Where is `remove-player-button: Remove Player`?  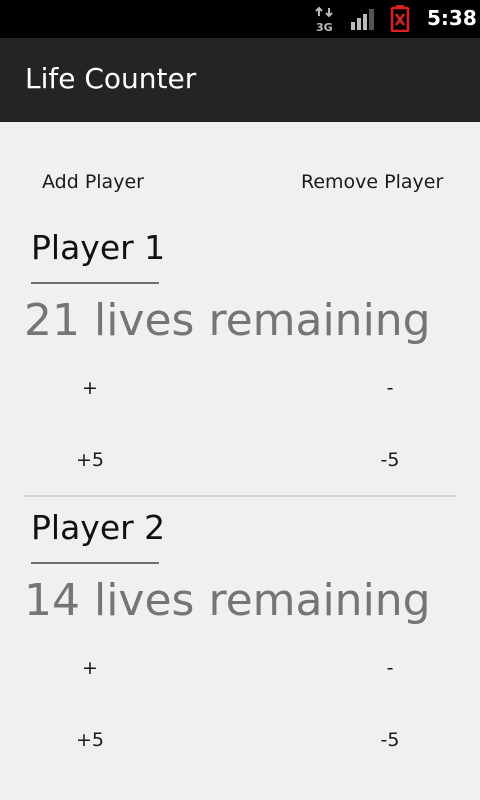 remove-player-button: Remove Player is located at coordinates (372, 182).